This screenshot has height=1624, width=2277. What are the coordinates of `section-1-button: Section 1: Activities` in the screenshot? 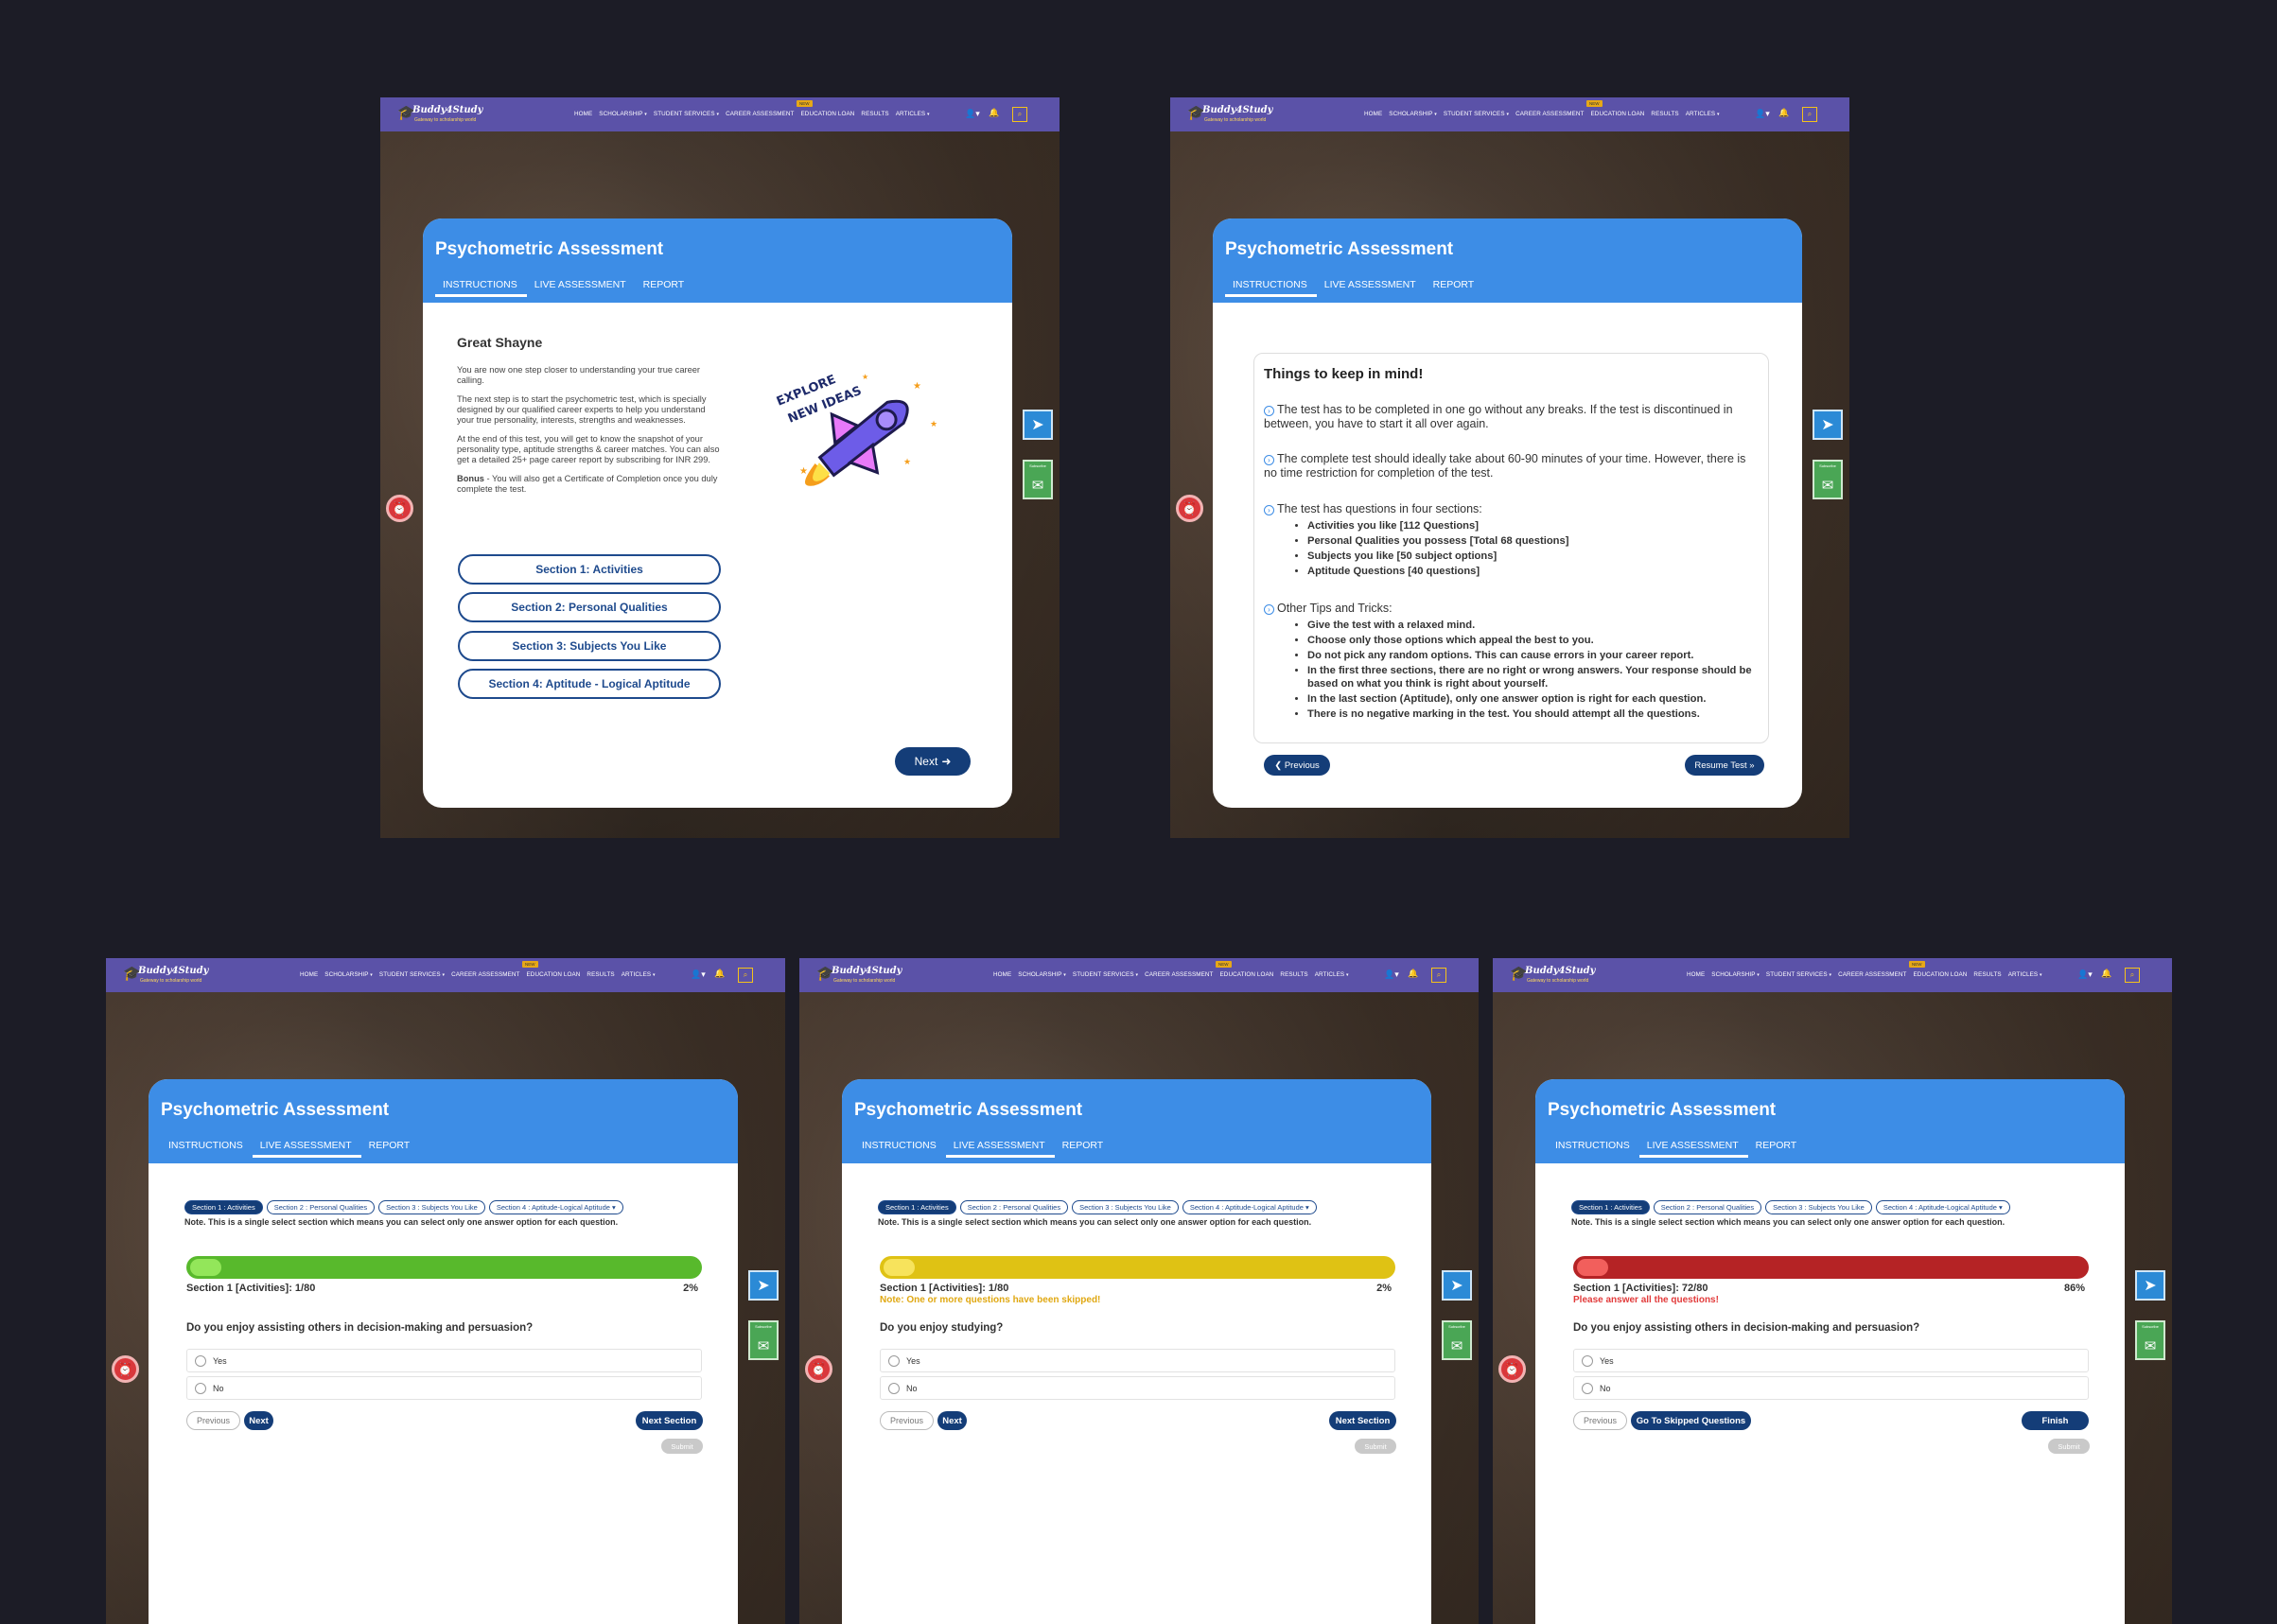 It's located at (589, 570).